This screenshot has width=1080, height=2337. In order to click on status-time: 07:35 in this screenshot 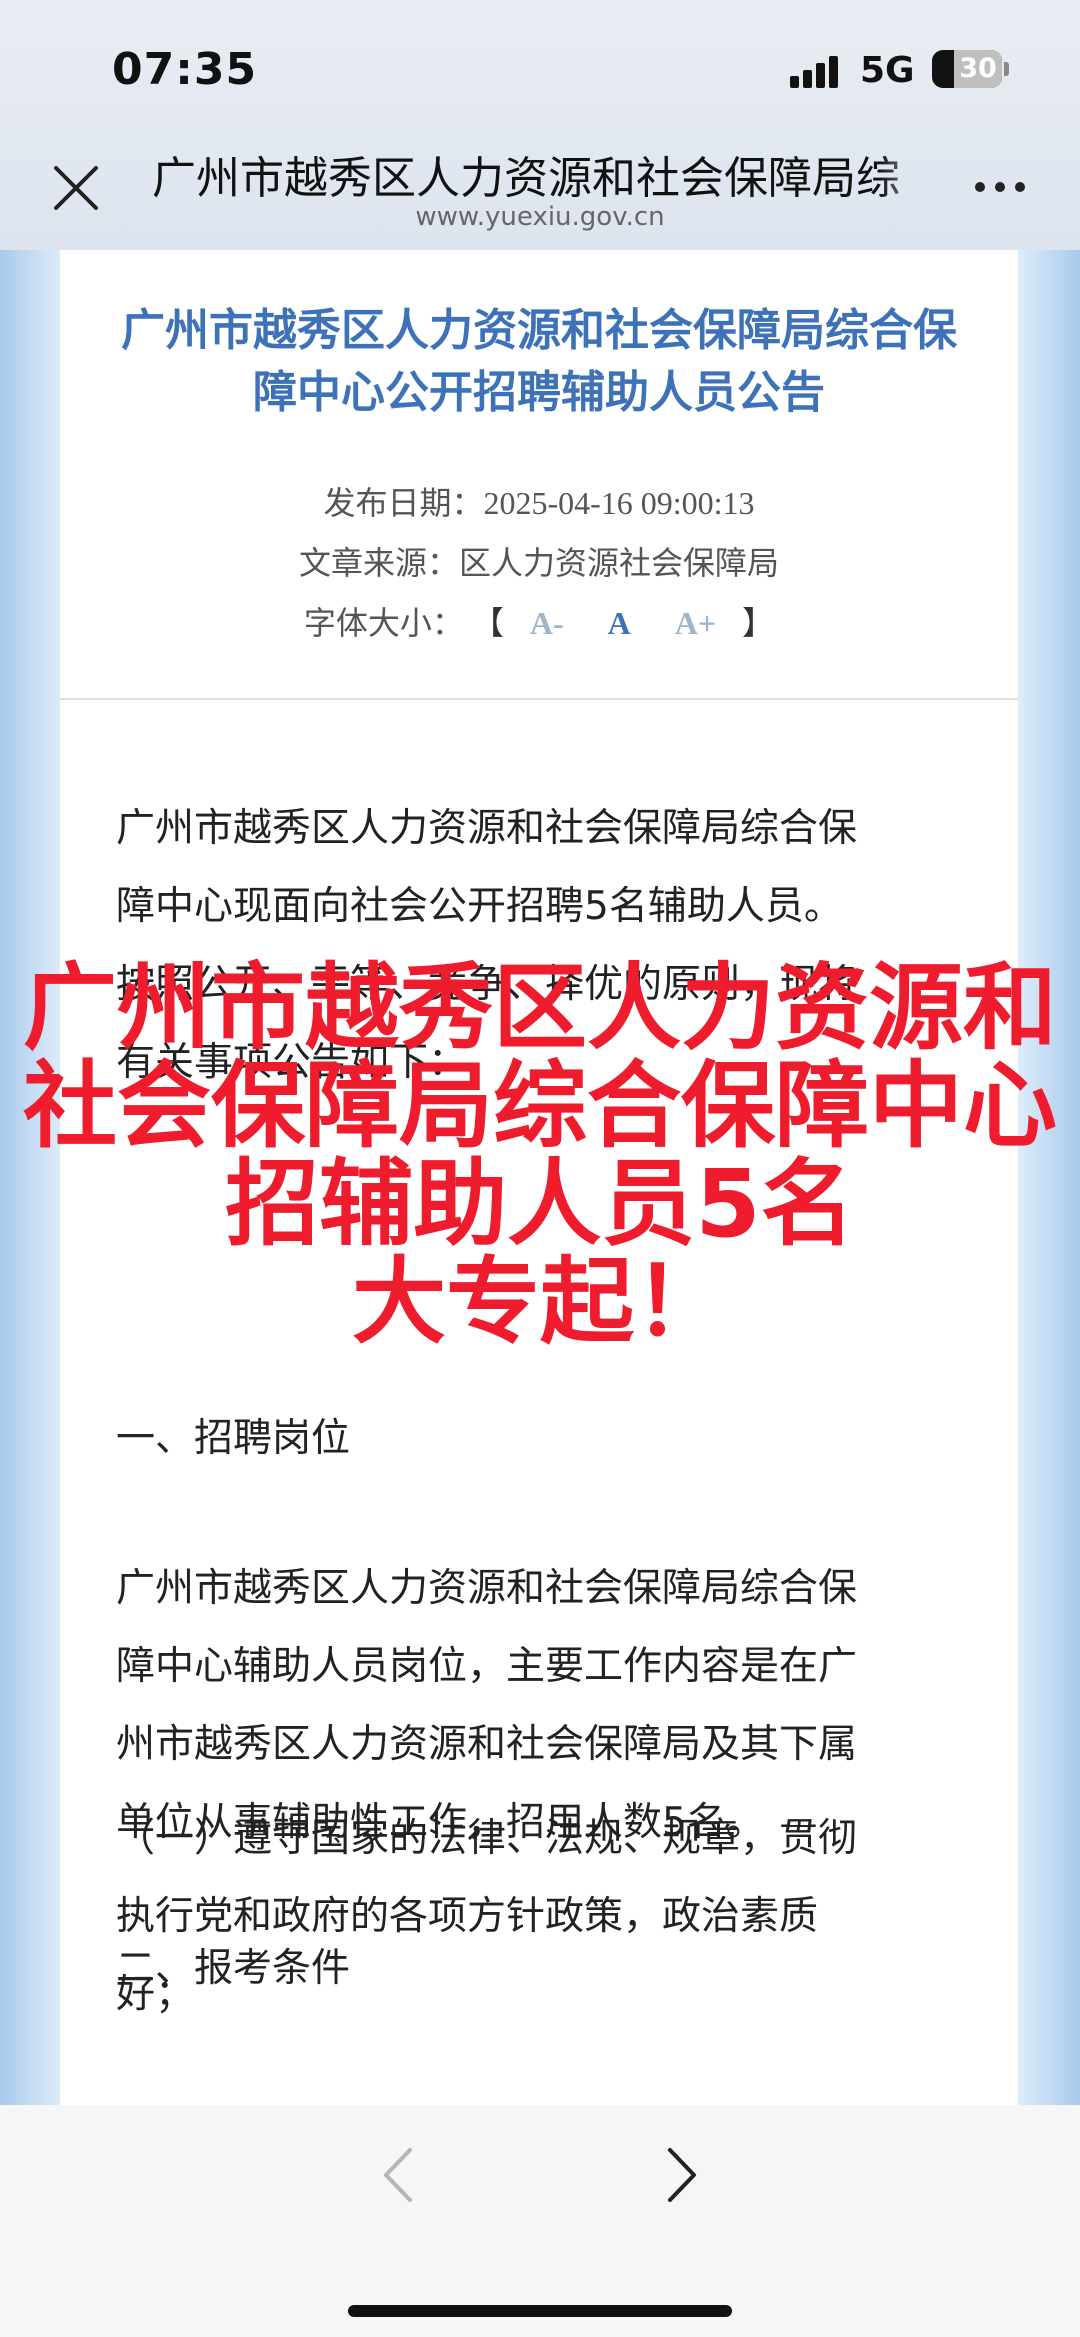, I will do `click(185, 69)`.